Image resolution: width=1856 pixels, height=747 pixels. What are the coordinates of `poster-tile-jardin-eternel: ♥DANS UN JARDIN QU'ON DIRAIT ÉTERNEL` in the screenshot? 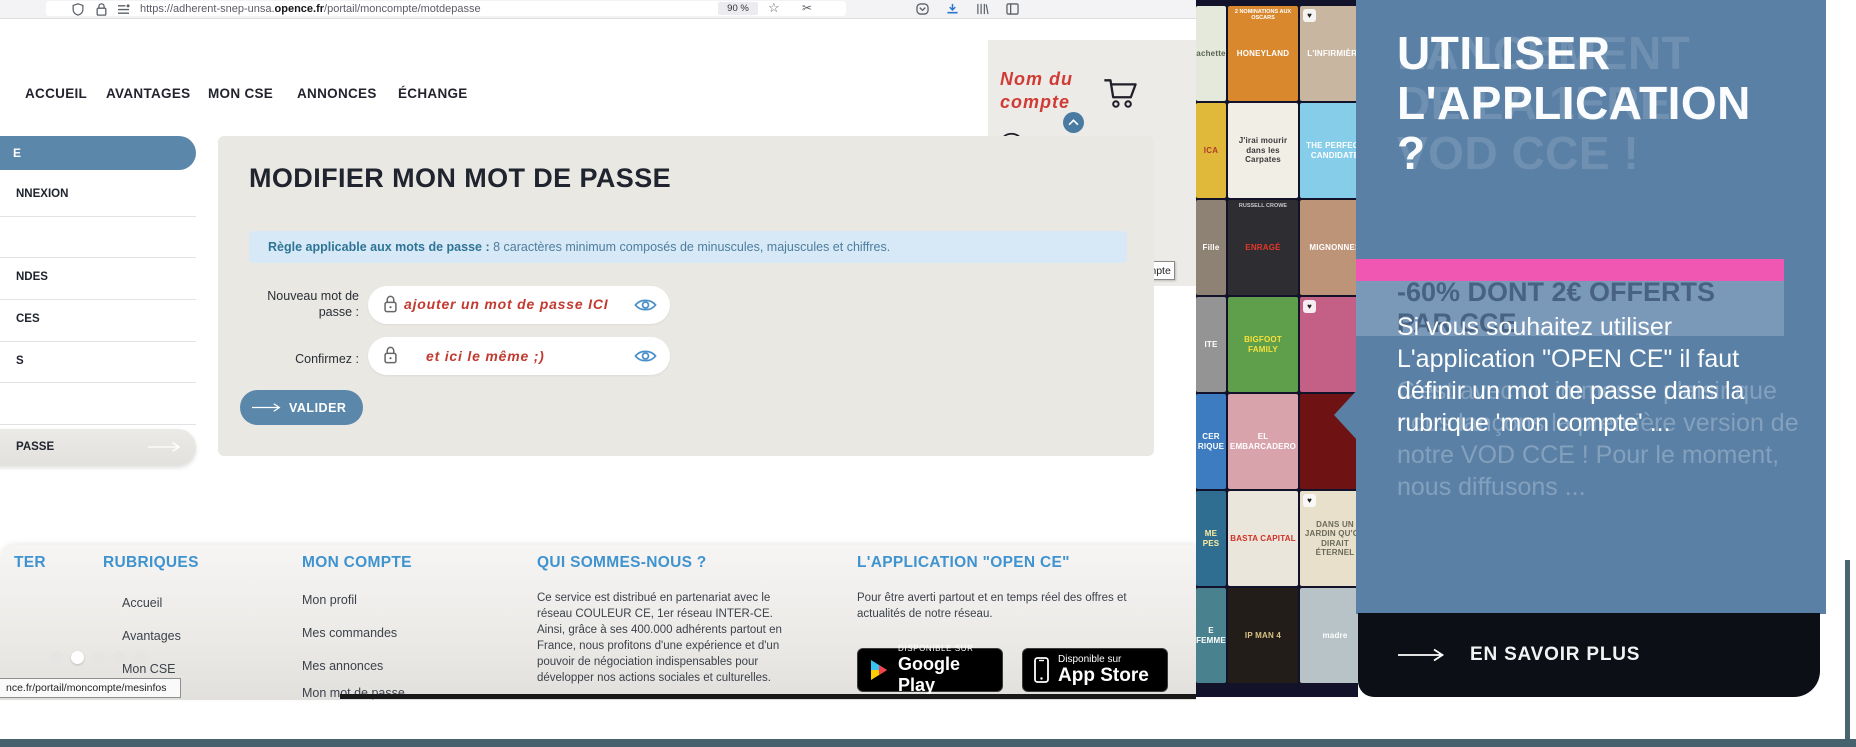 It's located at (1329, 538).